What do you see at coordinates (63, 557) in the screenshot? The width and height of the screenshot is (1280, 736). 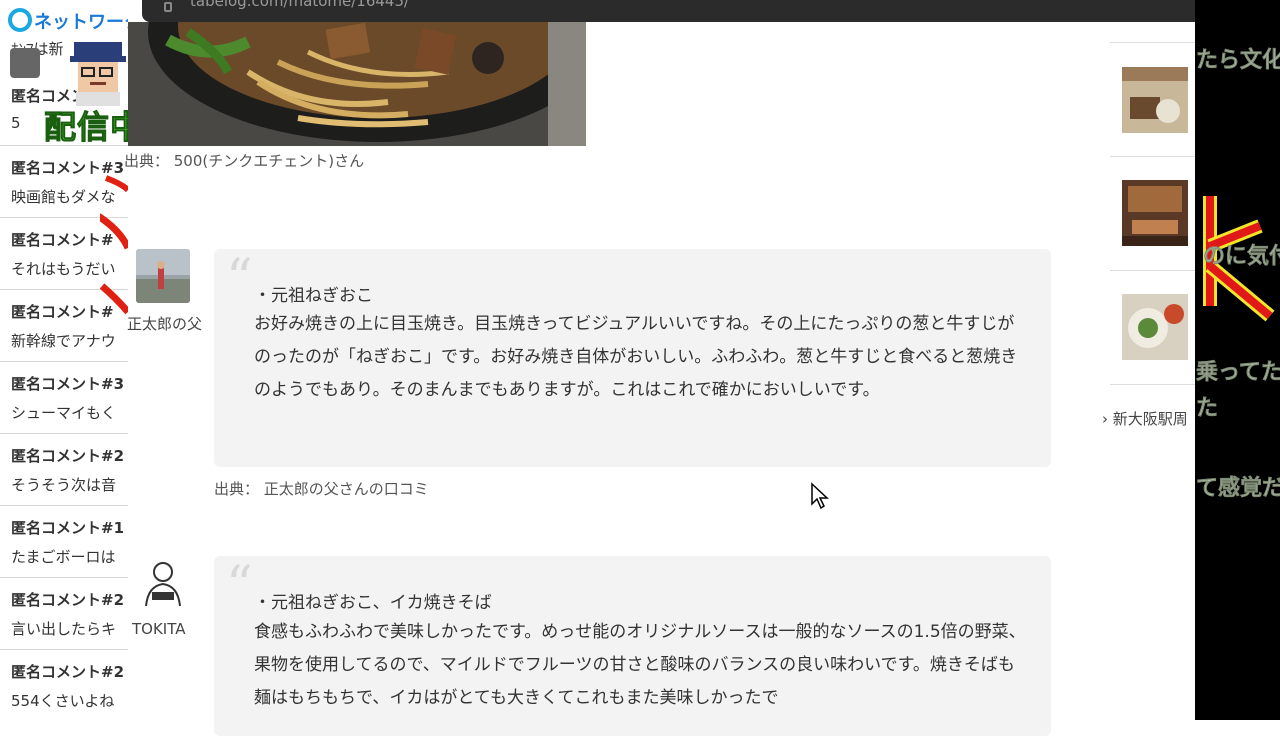 I see `comment-text: たまごボーロは` at bounding box center [63, 557].